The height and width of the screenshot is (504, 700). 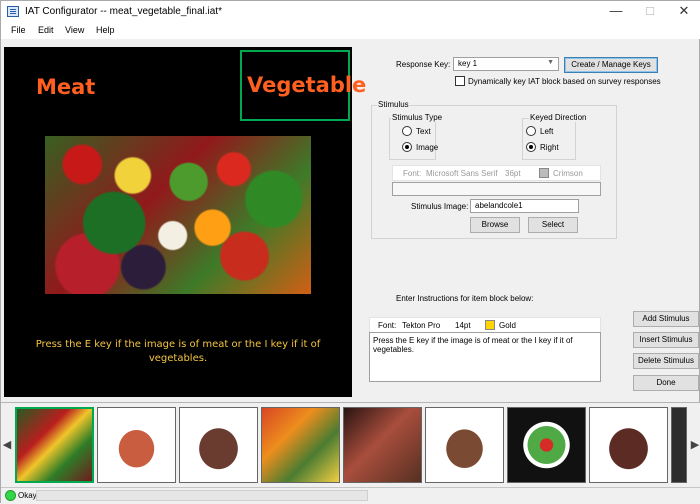 What do you see at coordinates (27, 495) in the screenshot?
I see `status-text: Okay` at bounding box center [27, 495].